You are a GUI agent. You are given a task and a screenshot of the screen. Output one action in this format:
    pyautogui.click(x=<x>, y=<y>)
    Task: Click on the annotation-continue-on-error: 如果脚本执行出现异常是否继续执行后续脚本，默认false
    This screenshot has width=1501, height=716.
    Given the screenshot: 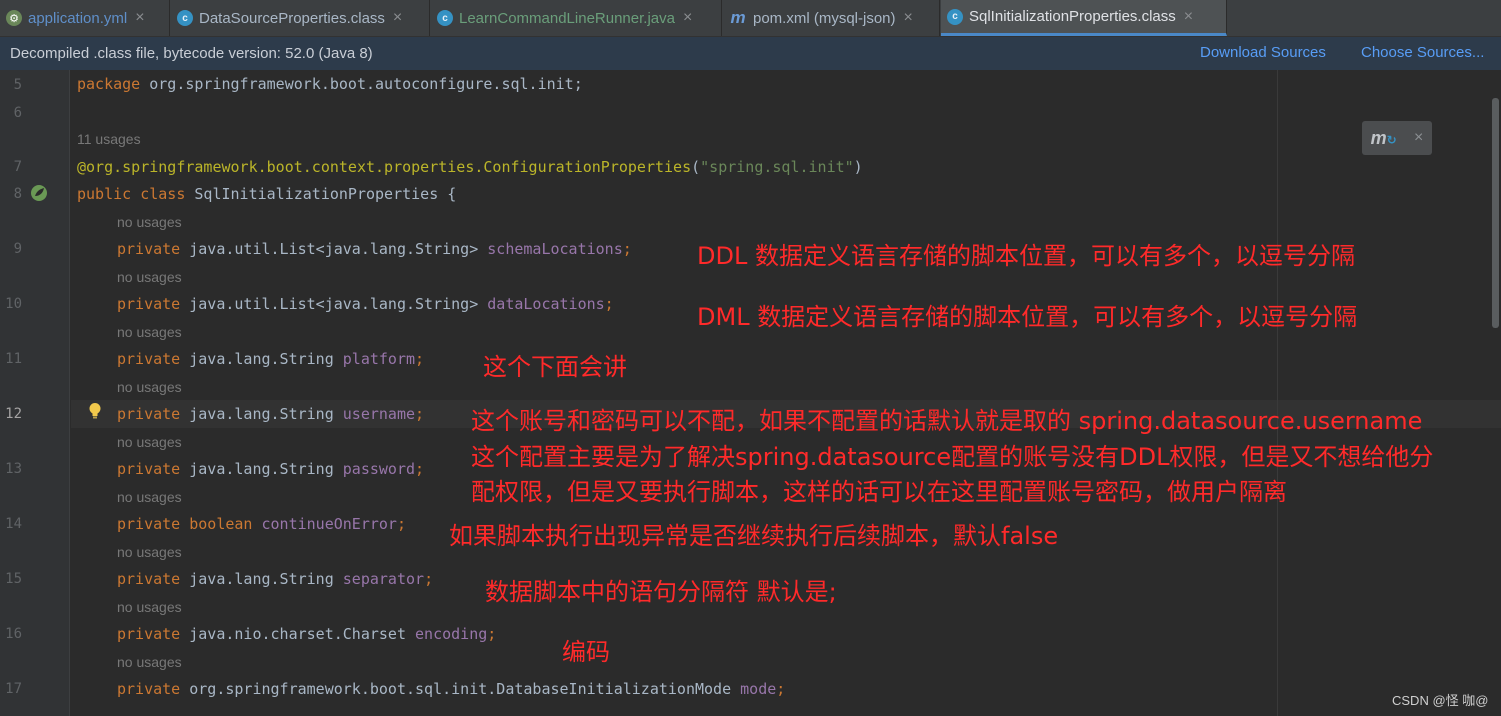 What is the action you would take?
    pyautogui.click(x=754, y=536)
    